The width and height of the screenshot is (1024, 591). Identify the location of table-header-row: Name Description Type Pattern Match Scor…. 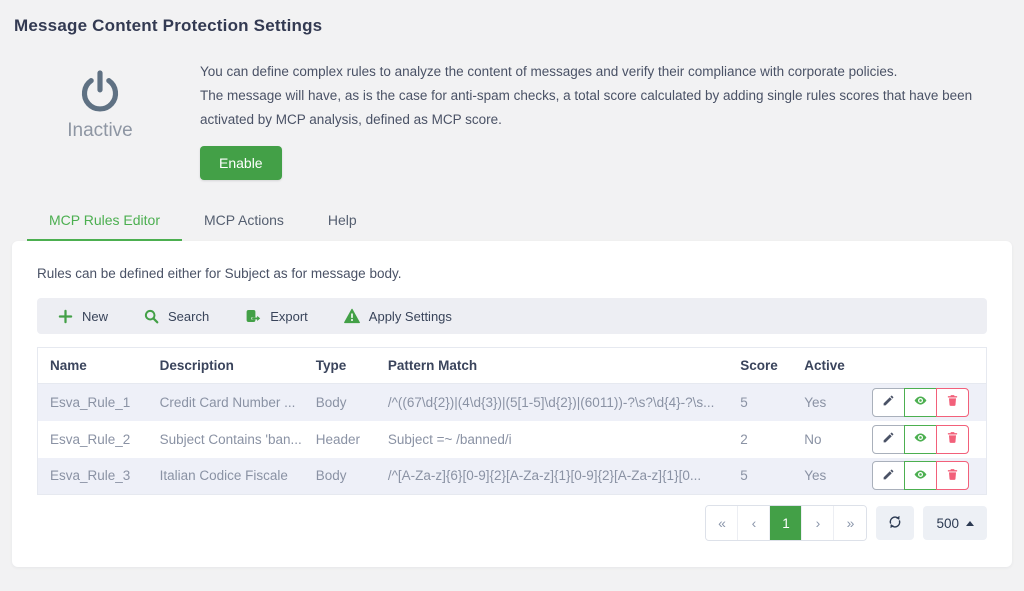
(512, 365).